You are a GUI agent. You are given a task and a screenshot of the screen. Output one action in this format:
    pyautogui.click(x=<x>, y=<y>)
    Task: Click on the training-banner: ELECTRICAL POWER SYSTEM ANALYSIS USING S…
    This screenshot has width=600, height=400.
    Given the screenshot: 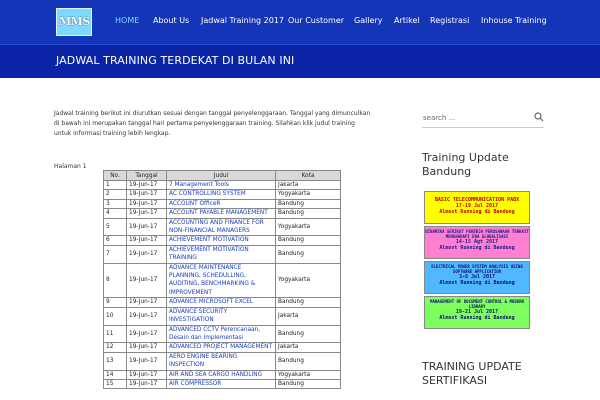 What is the action you would take?
    pyautogui.click(x=477, y=277)
    